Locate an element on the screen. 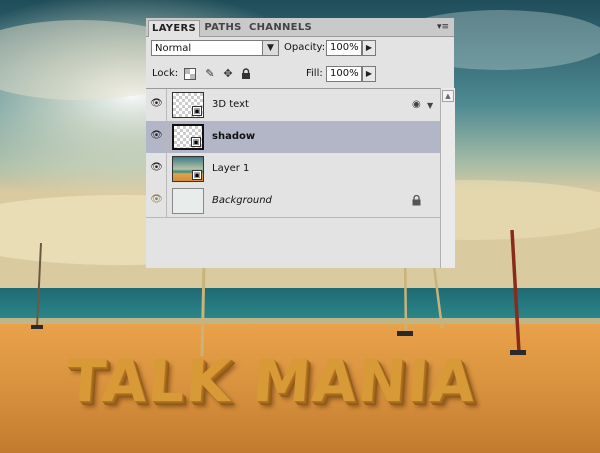 This screenshot has height=453, width=600. scroll-up-icon: ▲ is located at coordinates (448, 96).